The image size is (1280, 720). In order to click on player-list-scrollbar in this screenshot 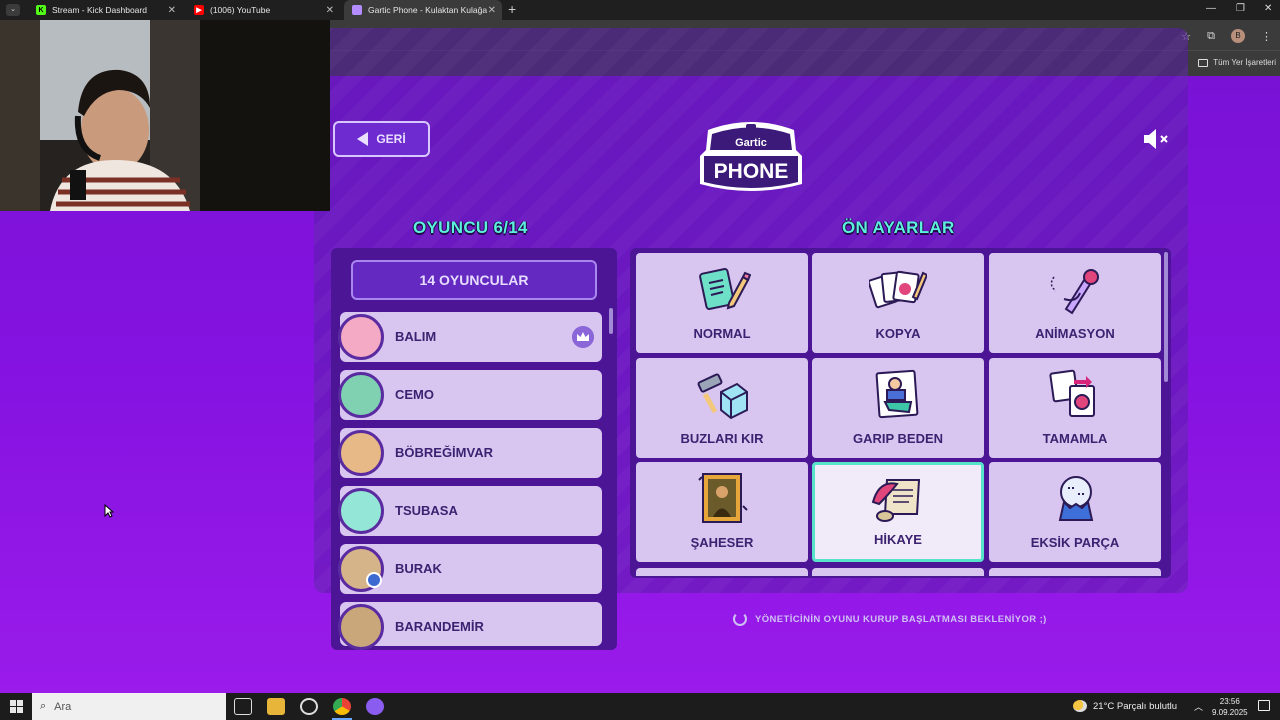, I will do `click(611, 321)`.